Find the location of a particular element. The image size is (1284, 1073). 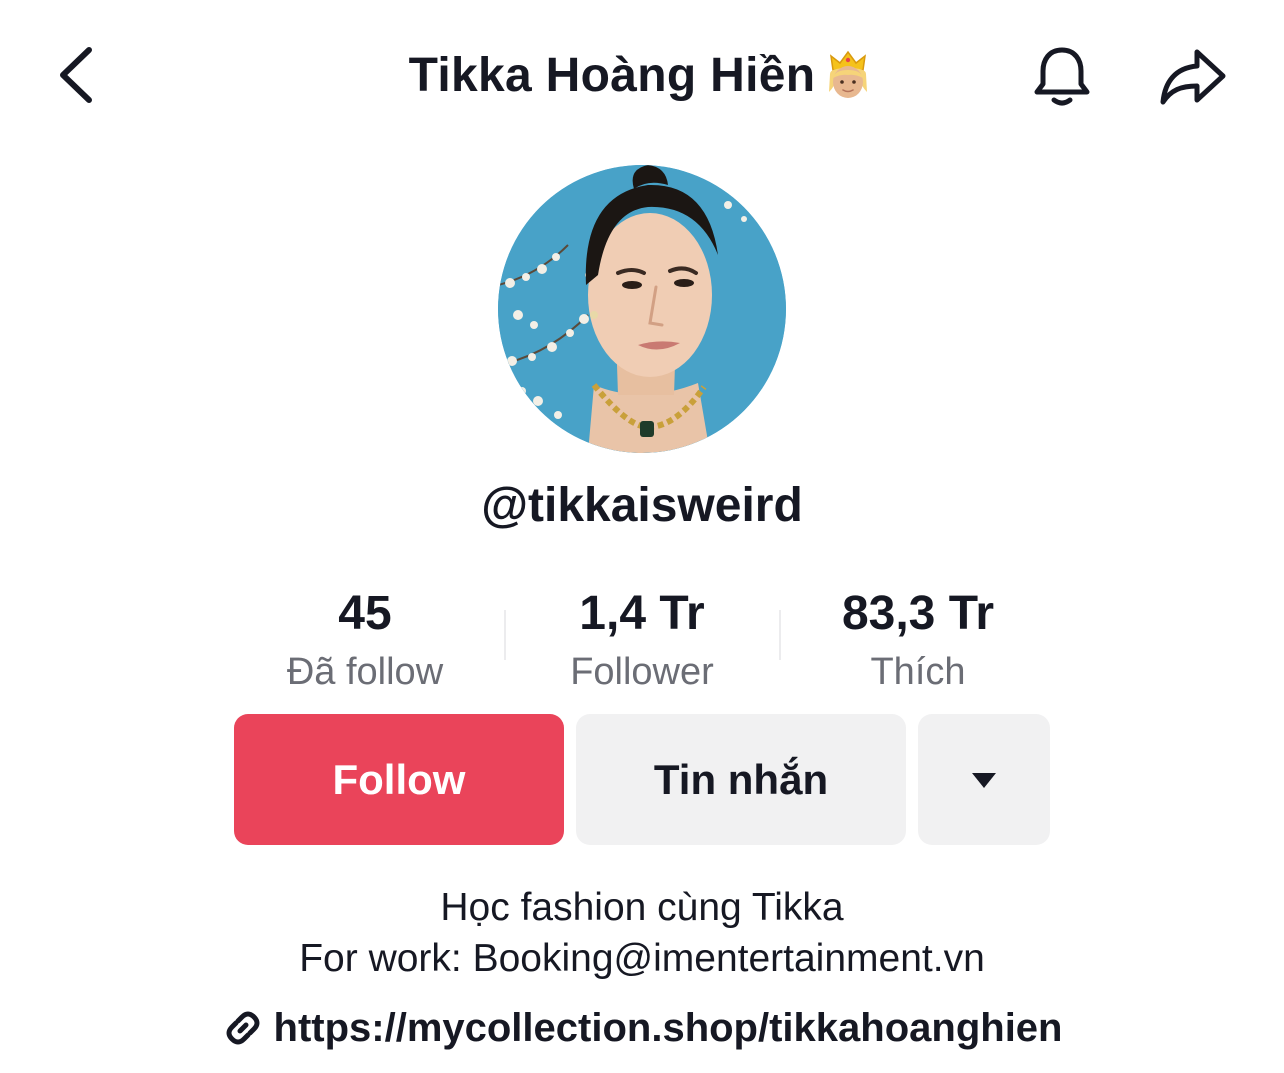

stat-likes-label: Thích is located at coordinates (918, 672).